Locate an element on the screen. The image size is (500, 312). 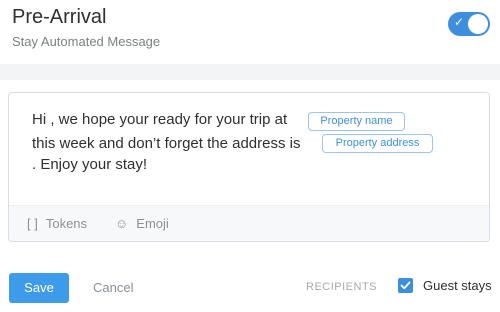
page-subtitle: Stay Automated Message is located at coordinates (86, 41).